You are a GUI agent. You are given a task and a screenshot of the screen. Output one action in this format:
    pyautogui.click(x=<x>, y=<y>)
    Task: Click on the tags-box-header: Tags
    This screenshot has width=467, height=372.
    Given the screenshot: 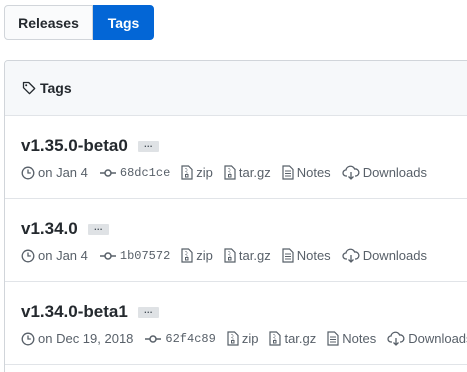 What is the action you would take?
    pyautogui.click(x=236, y=88)
    